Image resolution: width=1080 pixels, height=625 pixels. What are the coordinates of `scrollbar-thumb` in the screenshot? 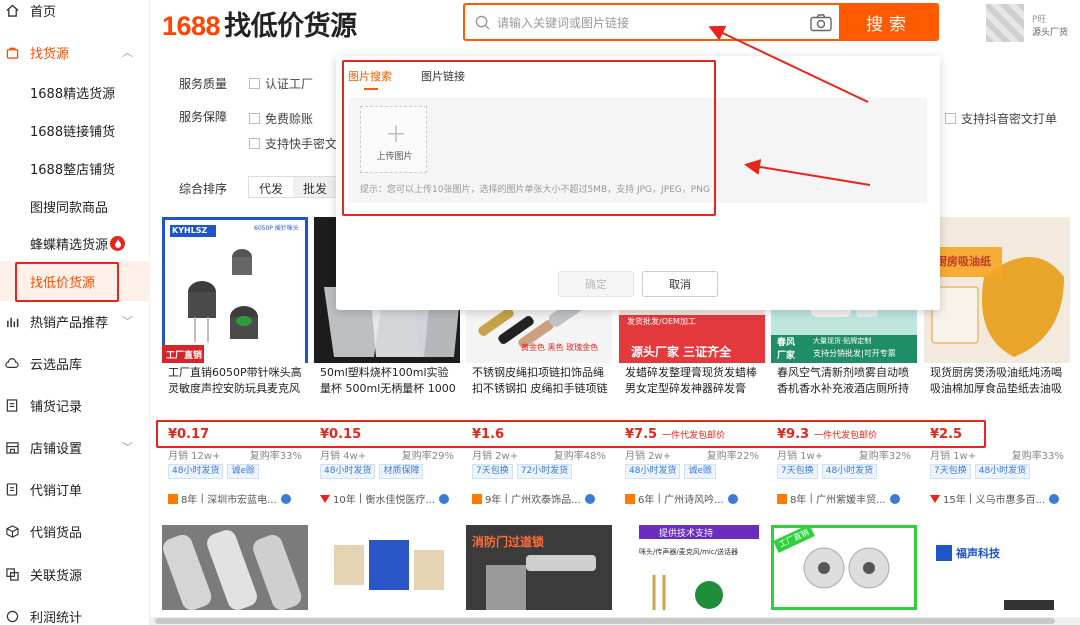 It's located at (605, 621).